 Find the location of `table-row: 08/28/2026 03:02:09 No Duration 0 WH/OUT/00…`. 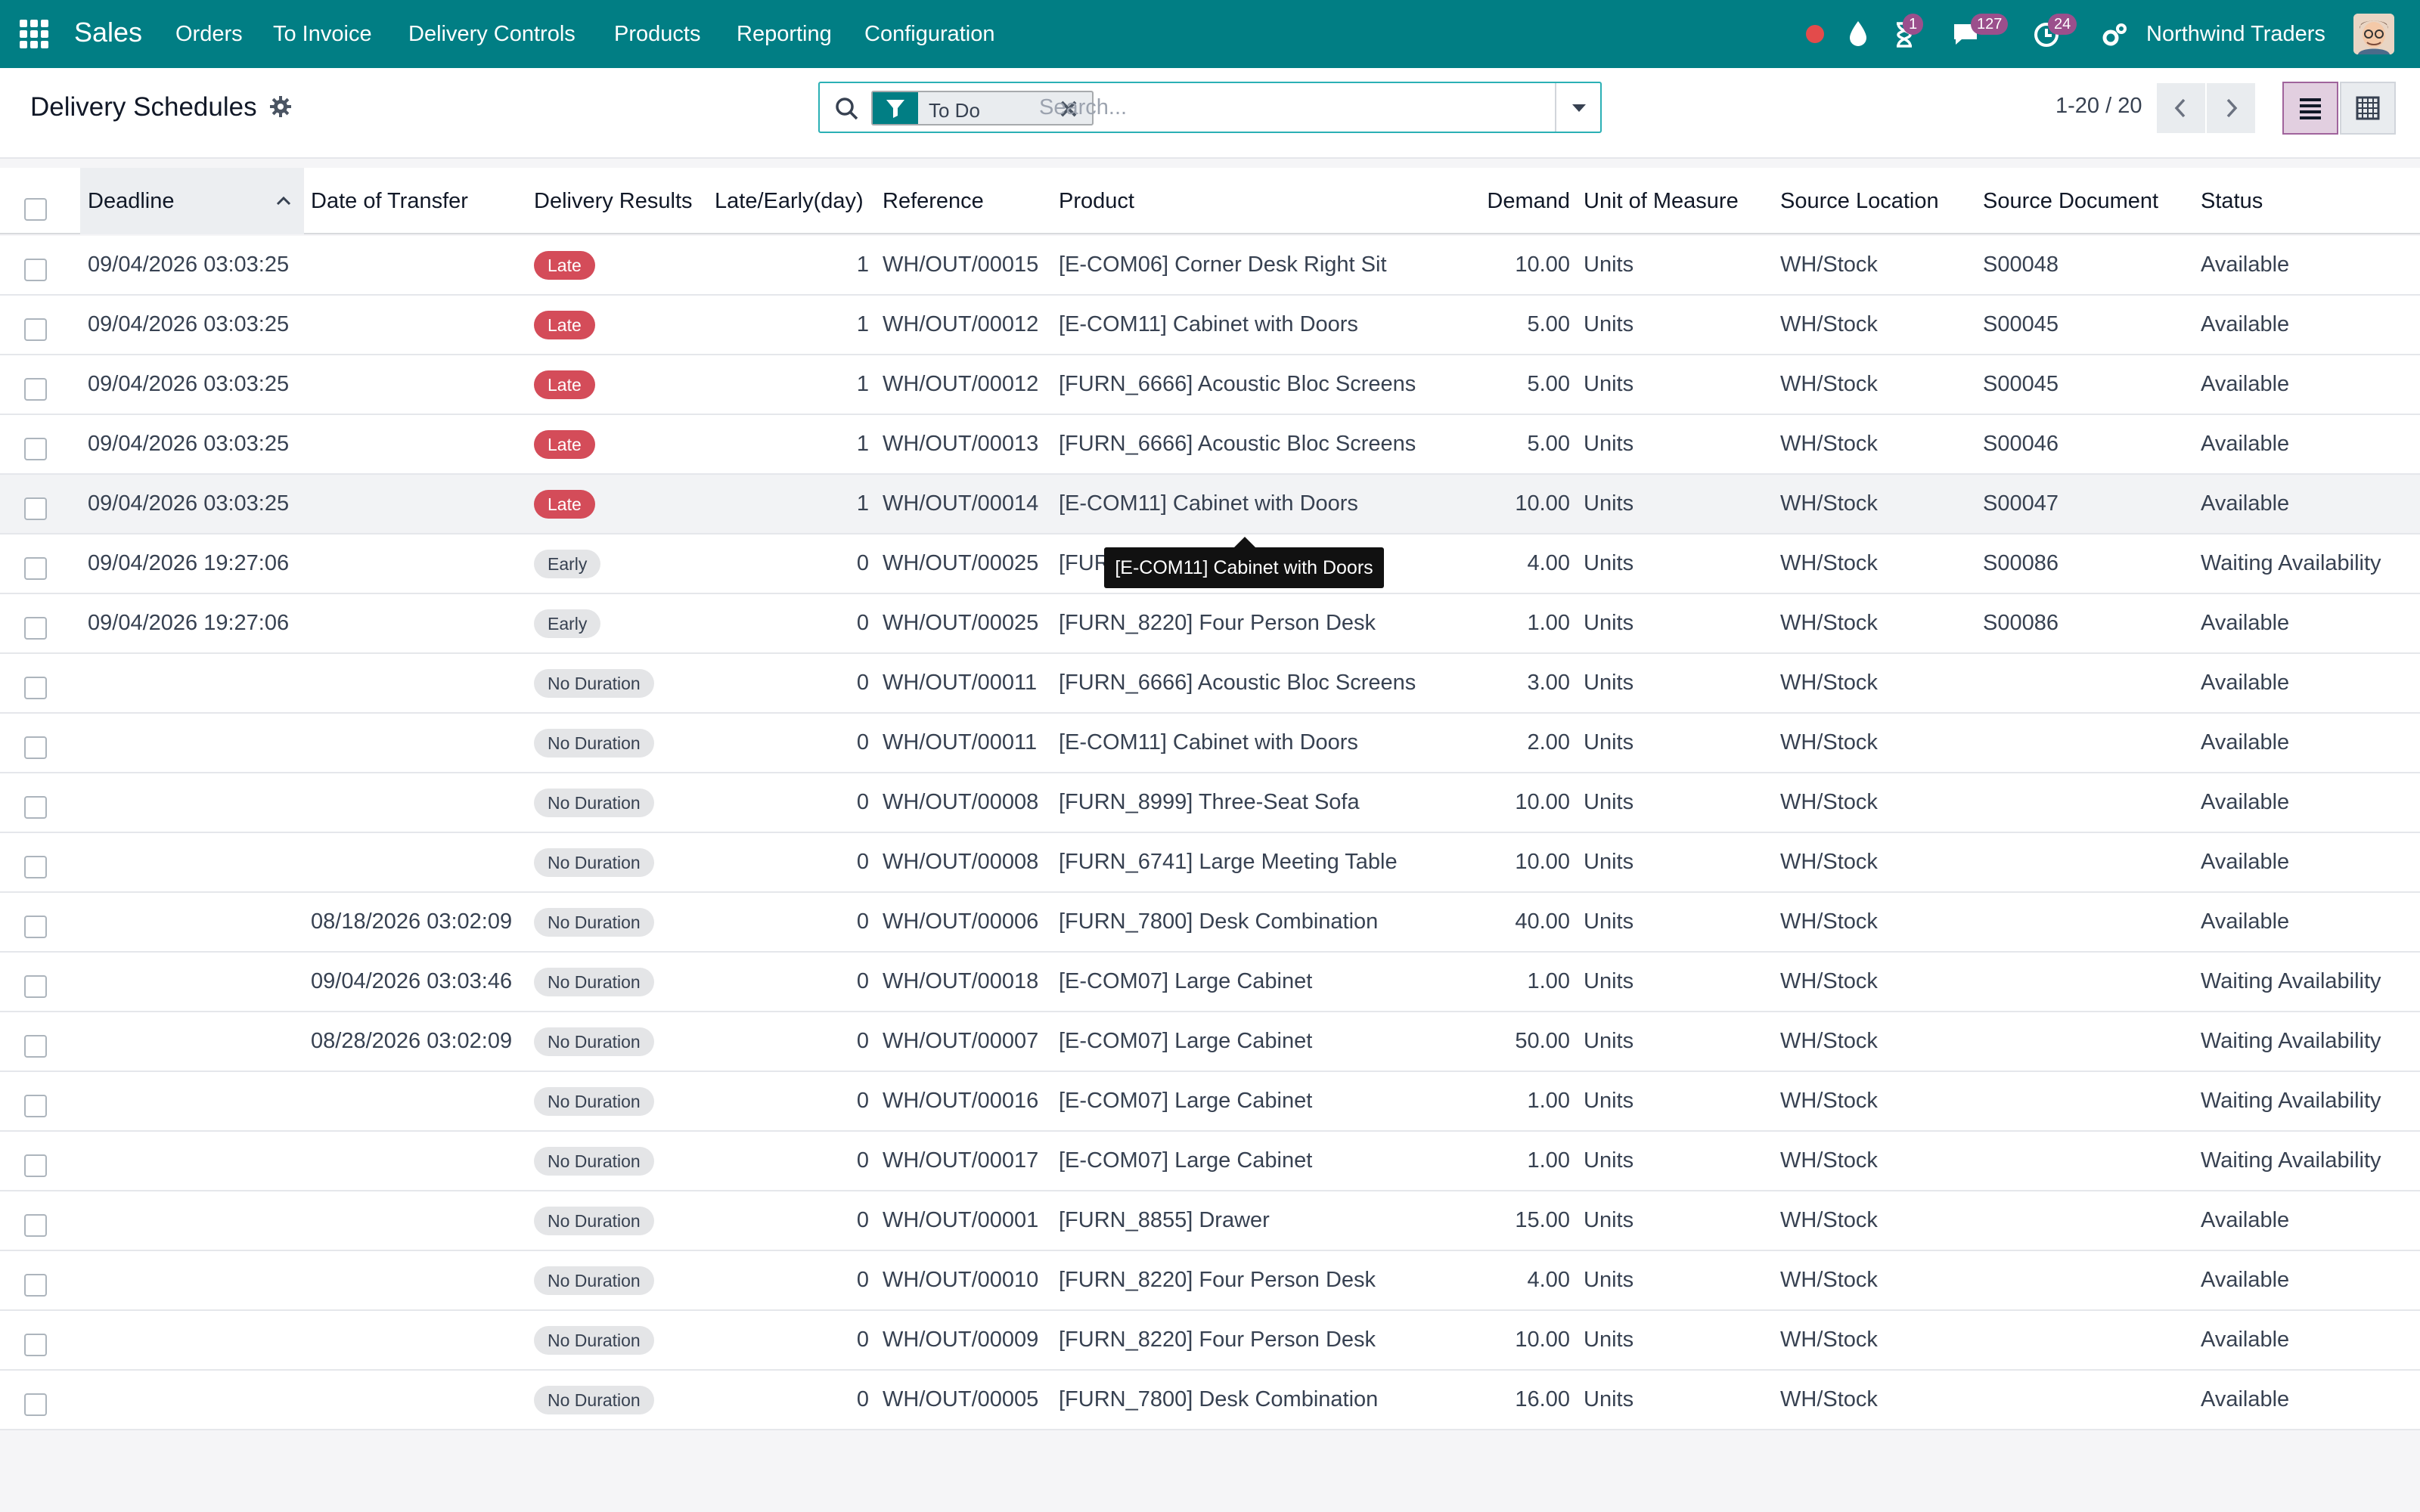

table-row: 08/28/2026 03:02:09 No Duration 0 WH/OUT/00… is located at coordinates (1210, 1042).